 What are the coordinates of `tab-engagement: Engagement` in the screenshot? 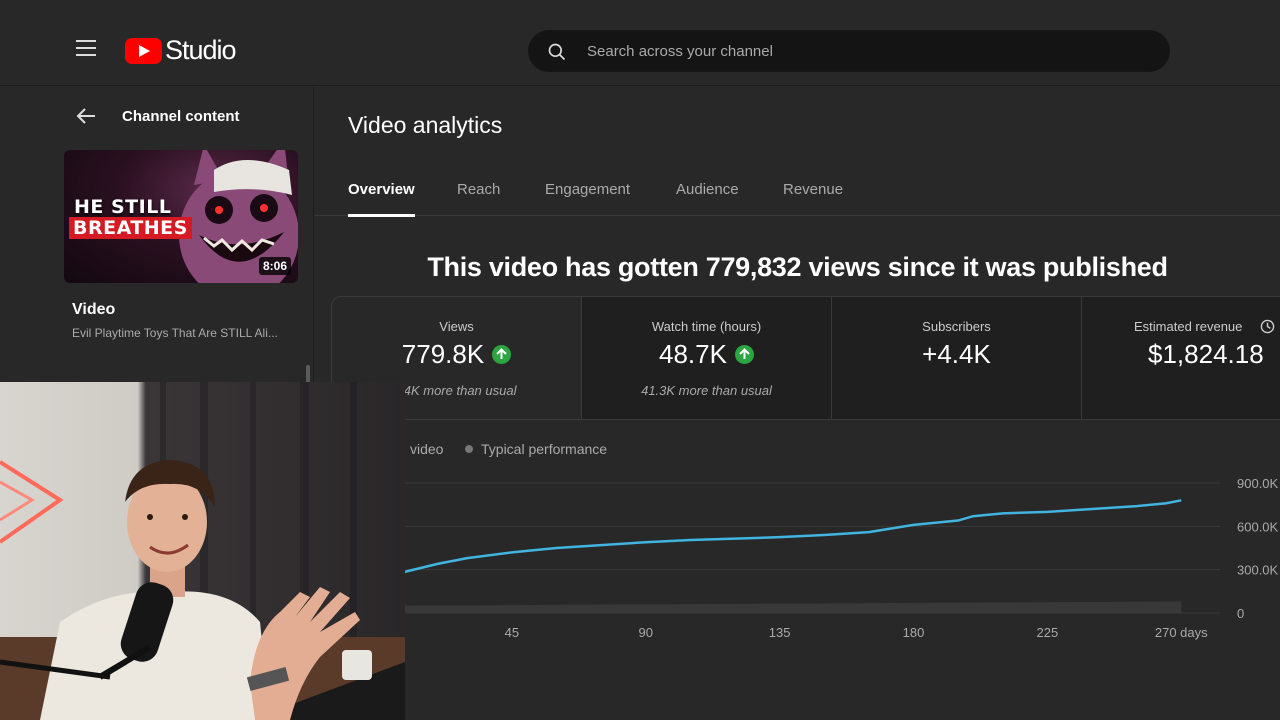 It's located at (587, 189).